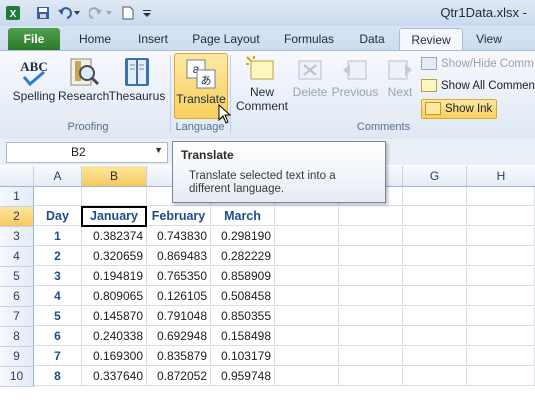 This screenshot has width=535, height=400. Describe the element at coordinates (114, 176) in the screenshot. I see `column-header: B` at that location.